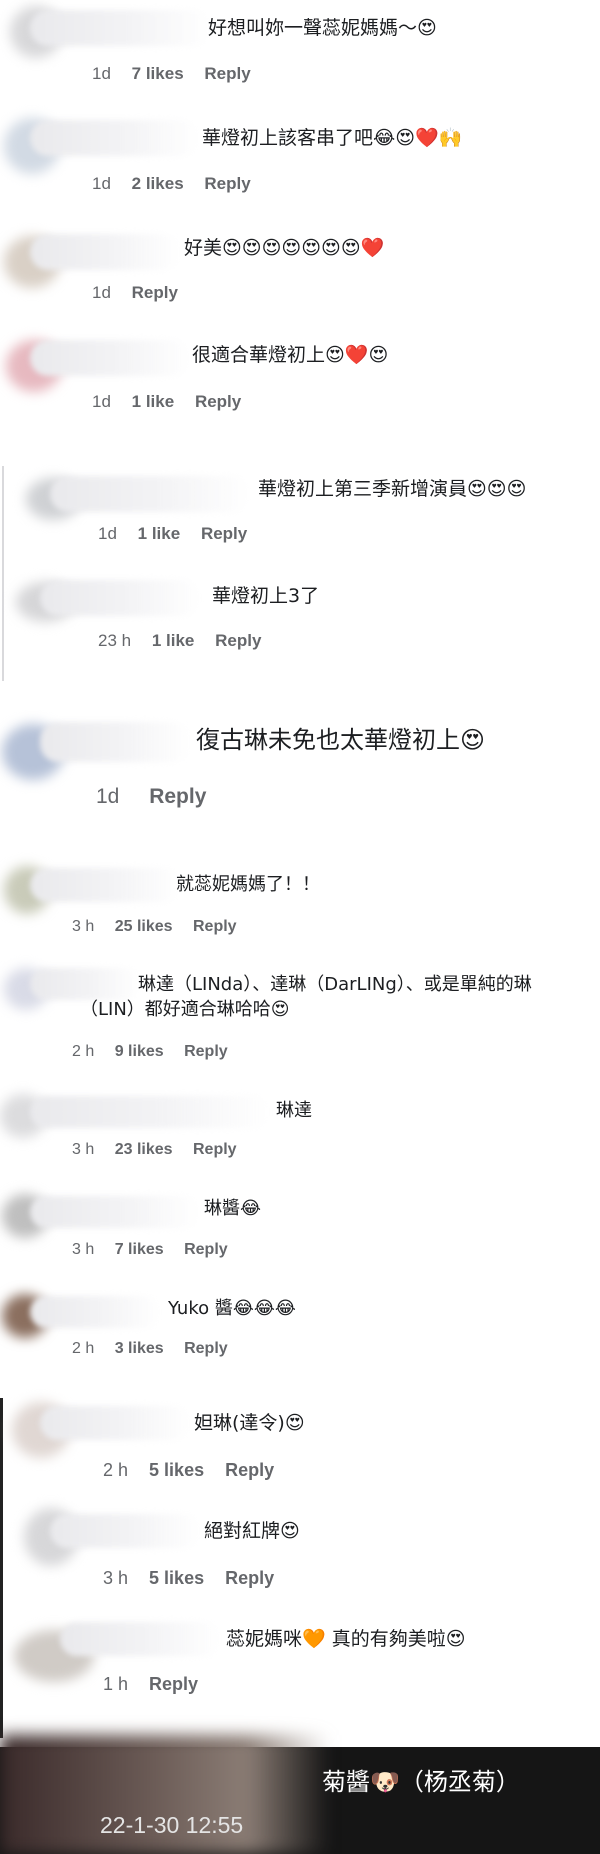 This screenshot has width=600, height=1854. I want to click on comment-text: 華燈初上第三季新增演員😍😍😍, so click(392, 489).